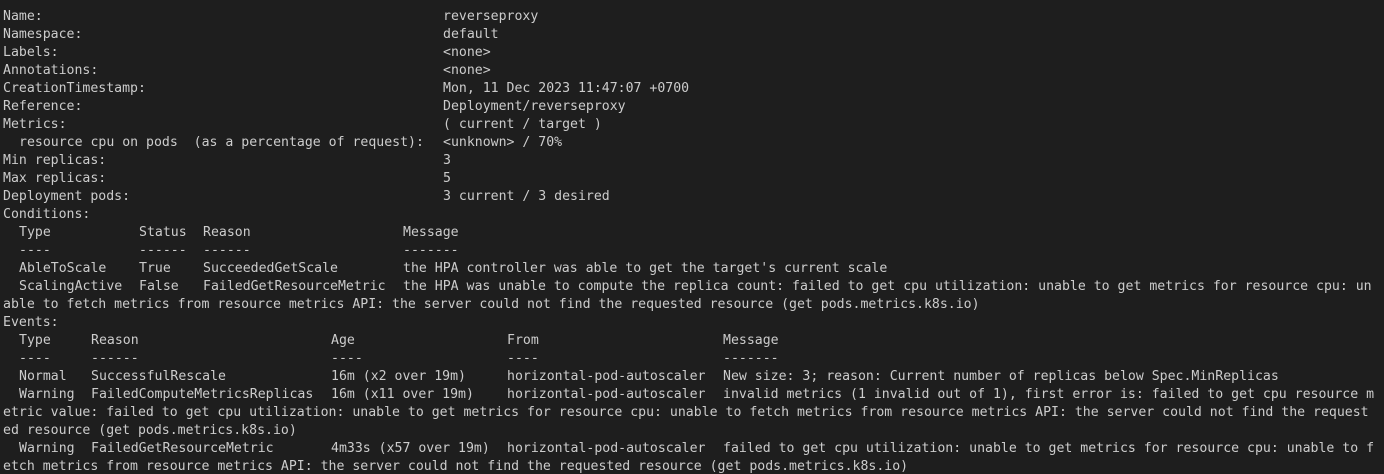 Image resolution: width=1384 pixels, height=474 pixels. Describe the element at coordinates (23, 16) in the screenshot. I see `name-key: Name:` at that location.